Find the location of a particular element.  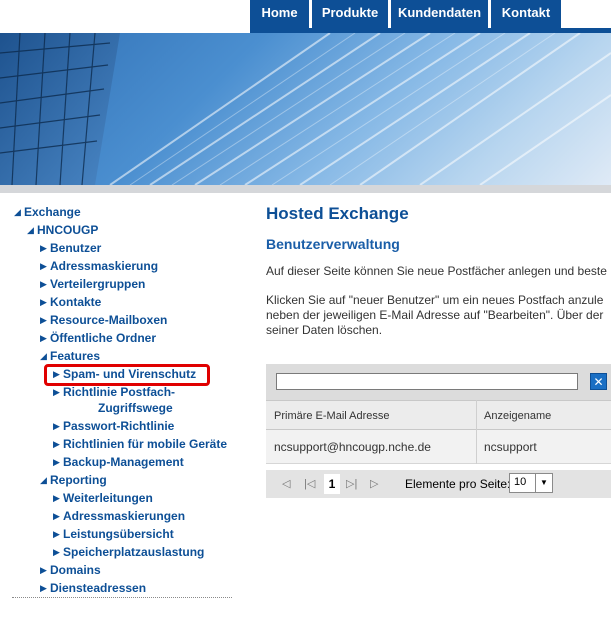

grid-pager: ◁ |◁ 1 ▷| ▷ Elemente pro Seite: 10 ▼ is located at coordinates (438, 484).